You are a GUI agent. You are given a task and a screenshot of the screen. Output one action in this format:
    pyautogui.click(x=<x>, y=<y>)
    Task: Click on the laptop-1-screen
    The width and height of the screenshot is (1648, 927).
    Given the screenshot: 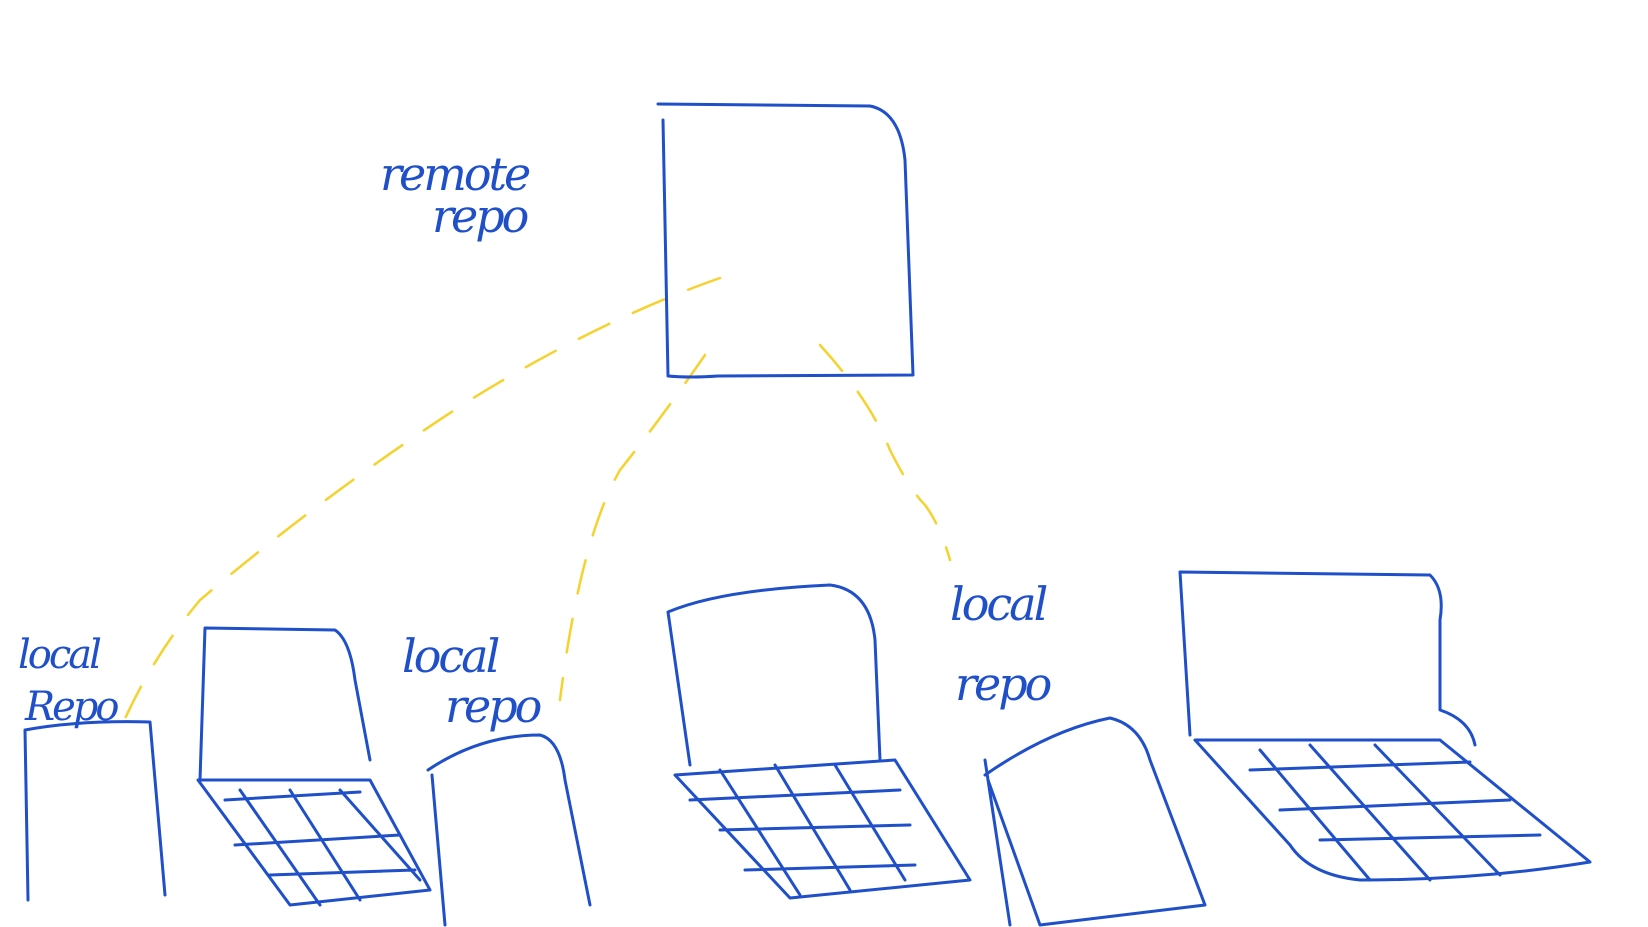 What is the action you would take?
    pyautogui.click(x=285, y=704)
    